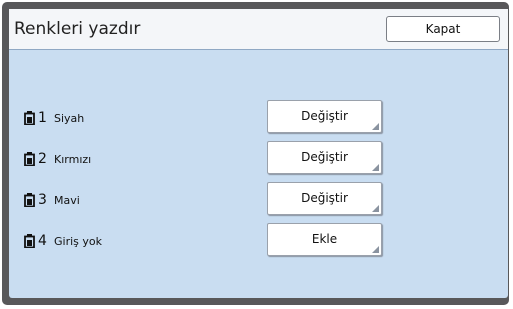 This screenshot has height=309, width=513. I want to click on change-button-drum-2: Değiştir, so click(324, 157).